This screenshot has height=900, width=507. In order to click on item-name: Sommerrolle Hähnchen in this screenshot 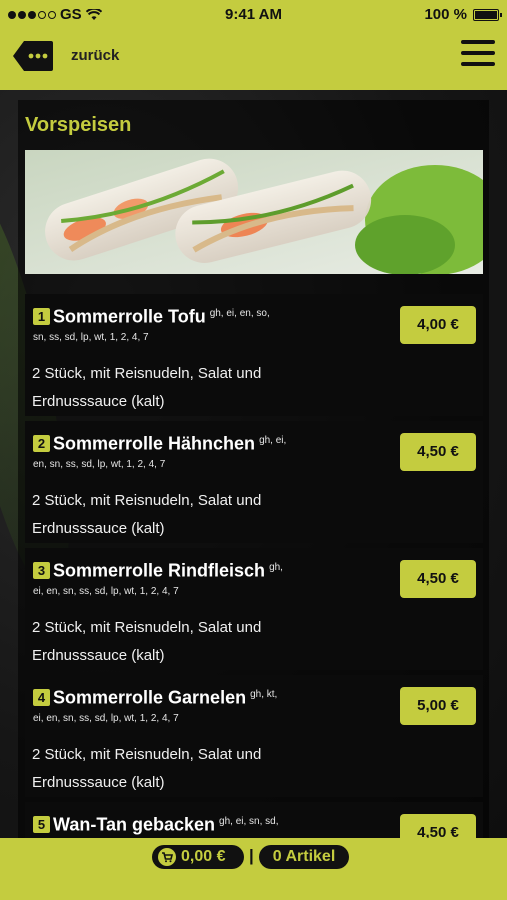, I will do `click(154, 443)`.